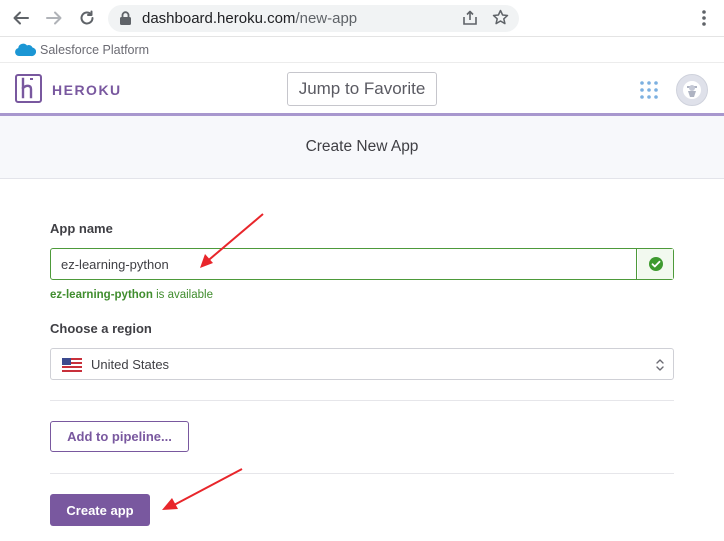 The width and height of the screenshot is (724, 541). I want to click on browser-toolbar: dashboard.heroku.com/new-app, so click(362, 18).